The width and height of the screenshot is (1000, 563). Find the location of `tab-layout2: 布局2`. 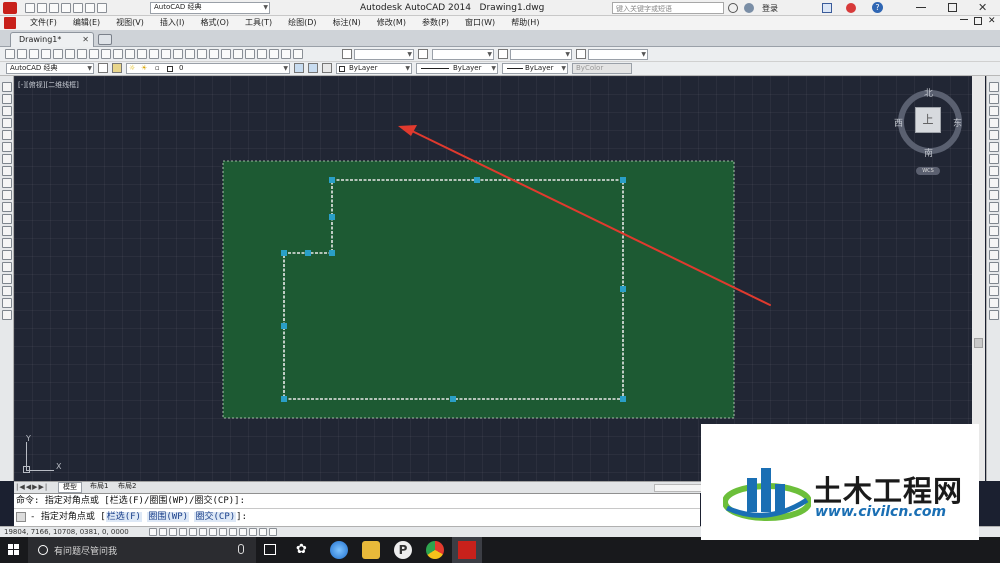

tab-layout2: 布局2 is located at coordinates (127, 487).